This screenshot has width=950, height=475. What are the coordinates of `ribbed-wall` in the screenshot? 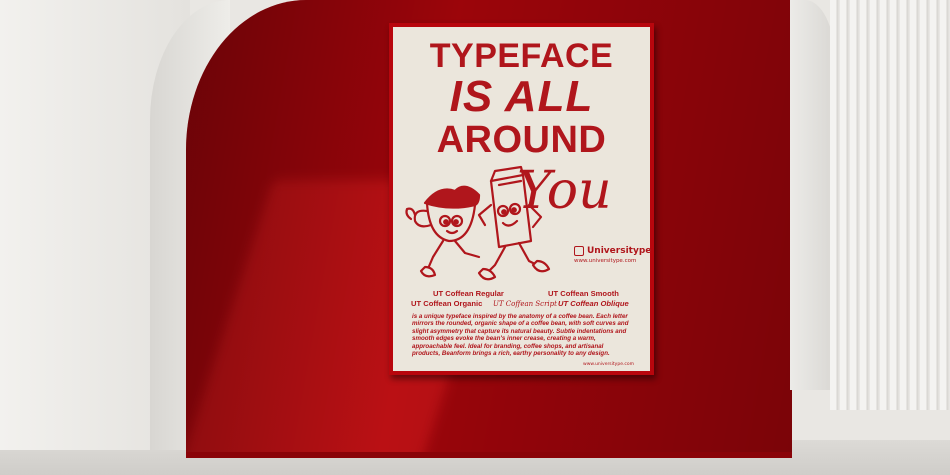 It's located at (890, 205).